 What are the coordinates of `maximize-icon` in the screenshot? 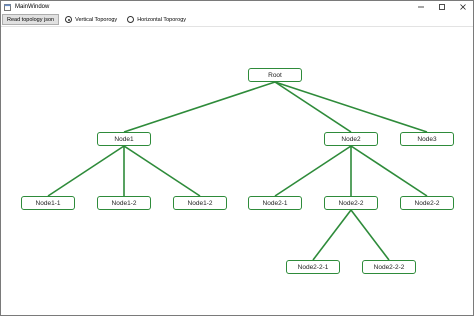 It's located at (441, 7).